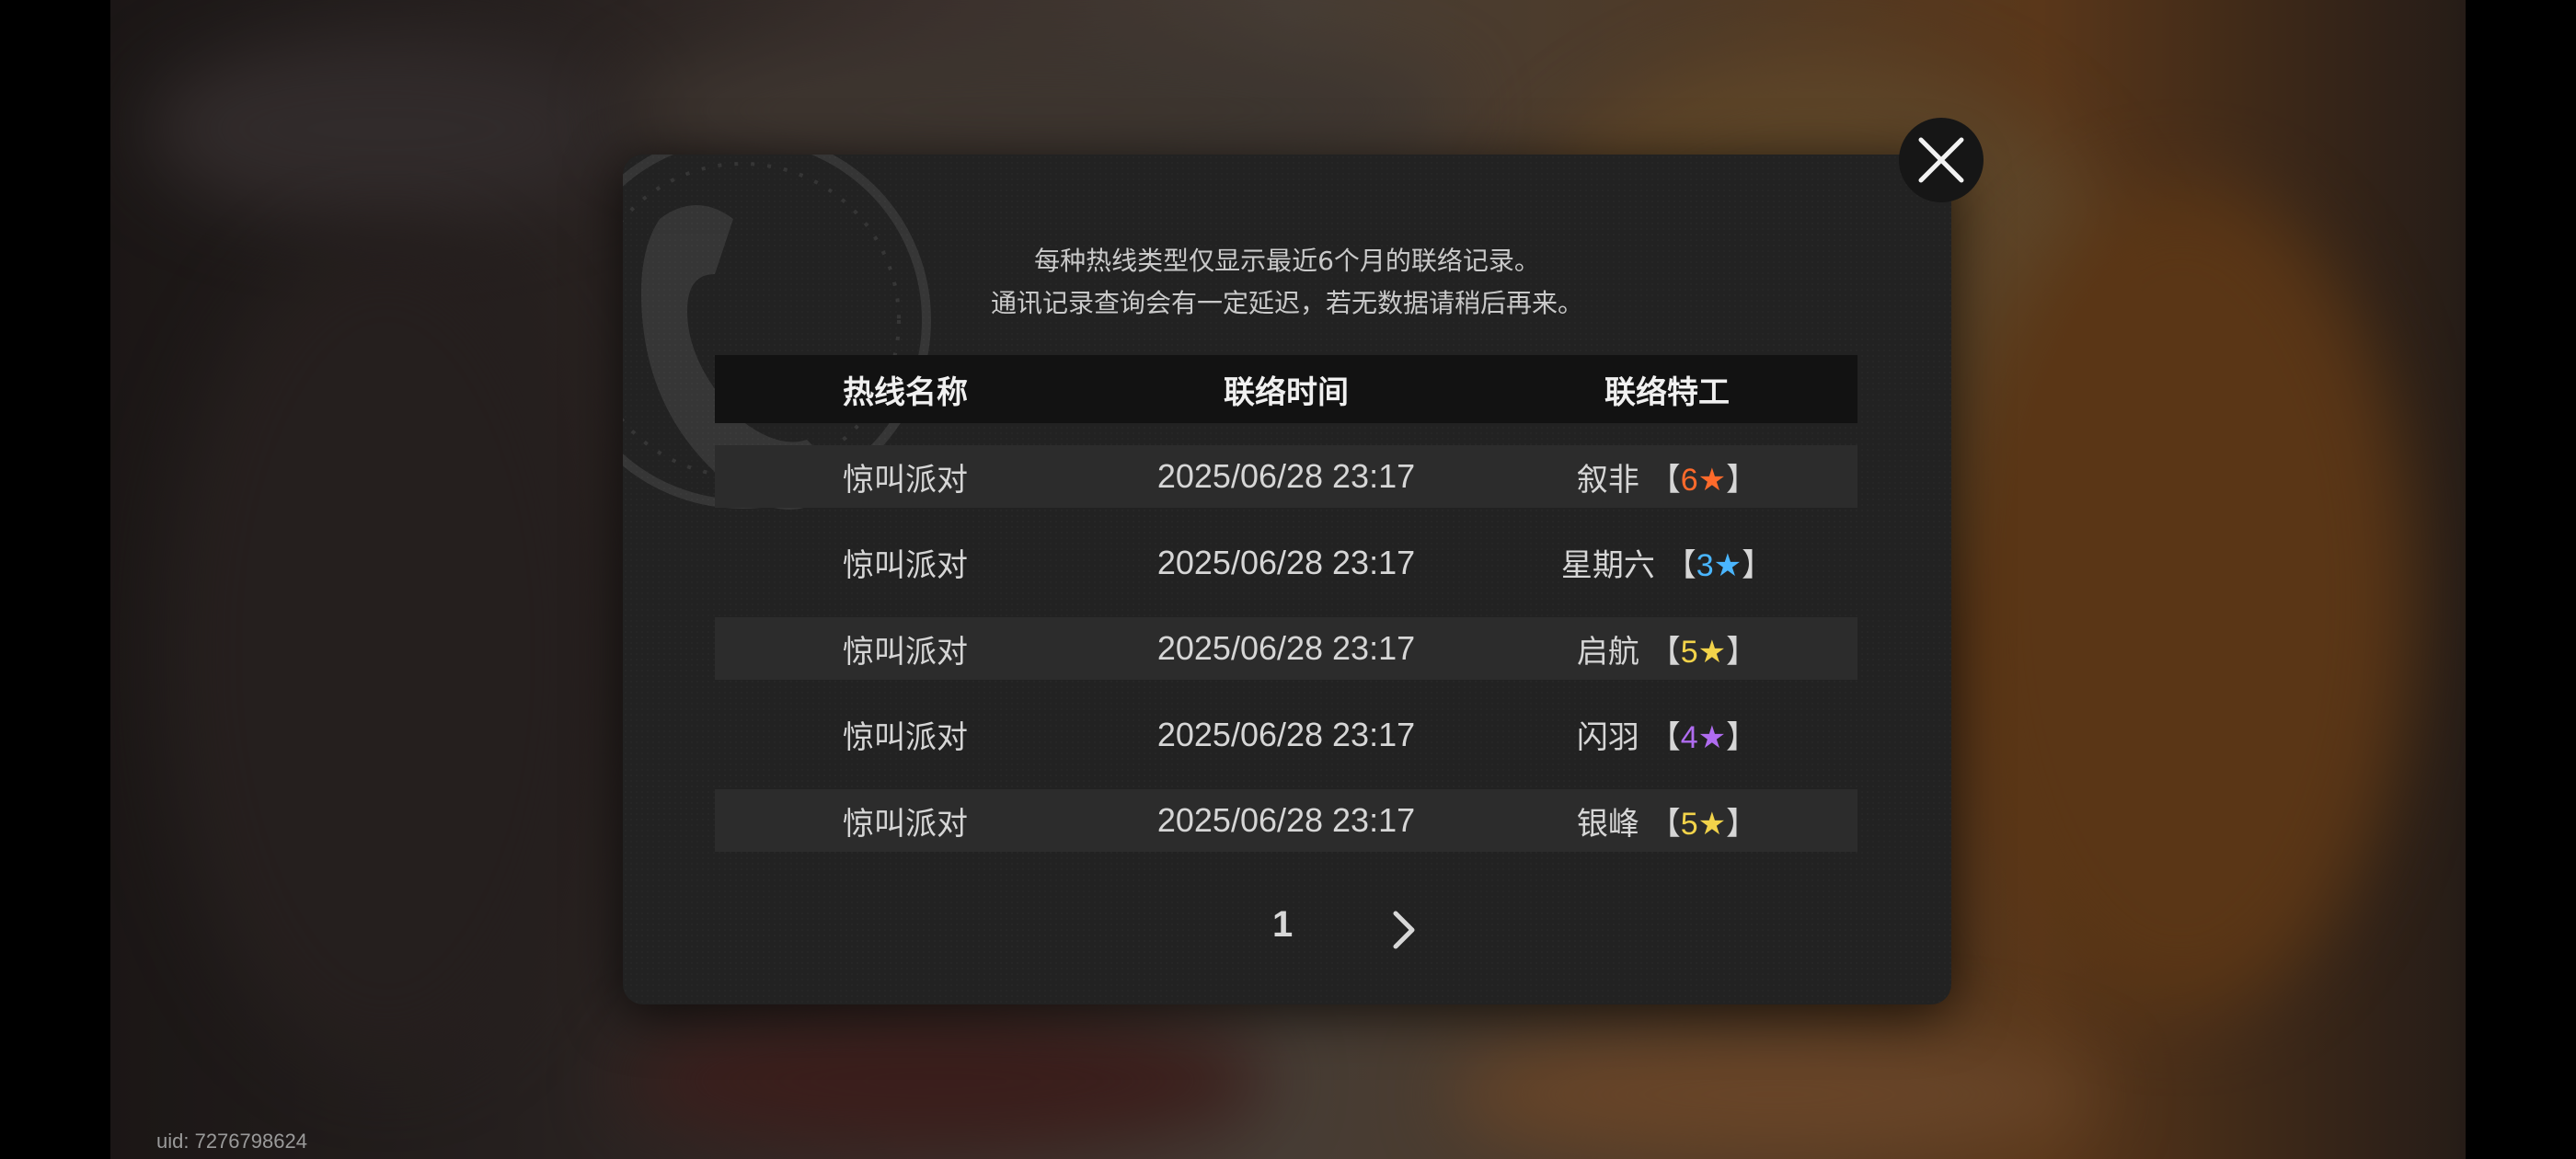 The image size is (2576, 1159). I want to click on agent-rank: 6, so click(1689, 480).